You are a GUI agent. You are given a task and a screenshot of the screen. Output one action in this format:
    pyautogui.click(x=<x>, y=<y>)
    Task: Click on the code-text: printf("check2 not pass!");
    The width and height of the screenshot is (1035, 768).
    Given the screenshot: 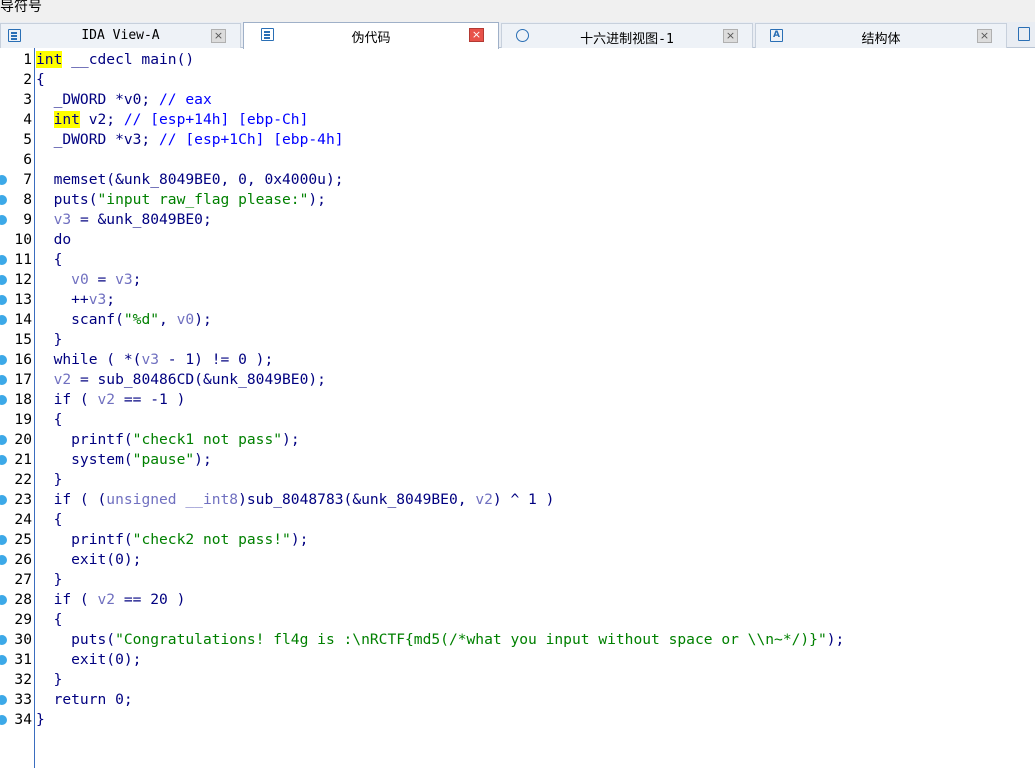 What is the action you would take?
    pyautogui.click(x=172, y=540)
    